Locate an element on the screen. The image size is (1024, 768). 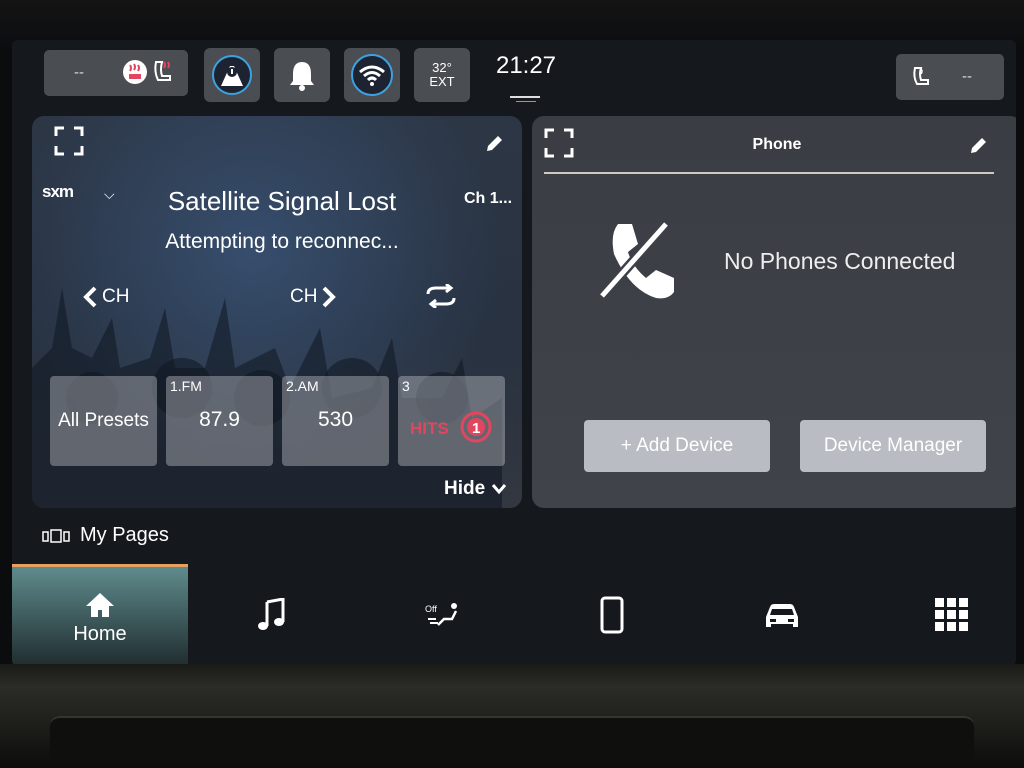
my-pages-button: My Pages is located at coordinates (105, 535).